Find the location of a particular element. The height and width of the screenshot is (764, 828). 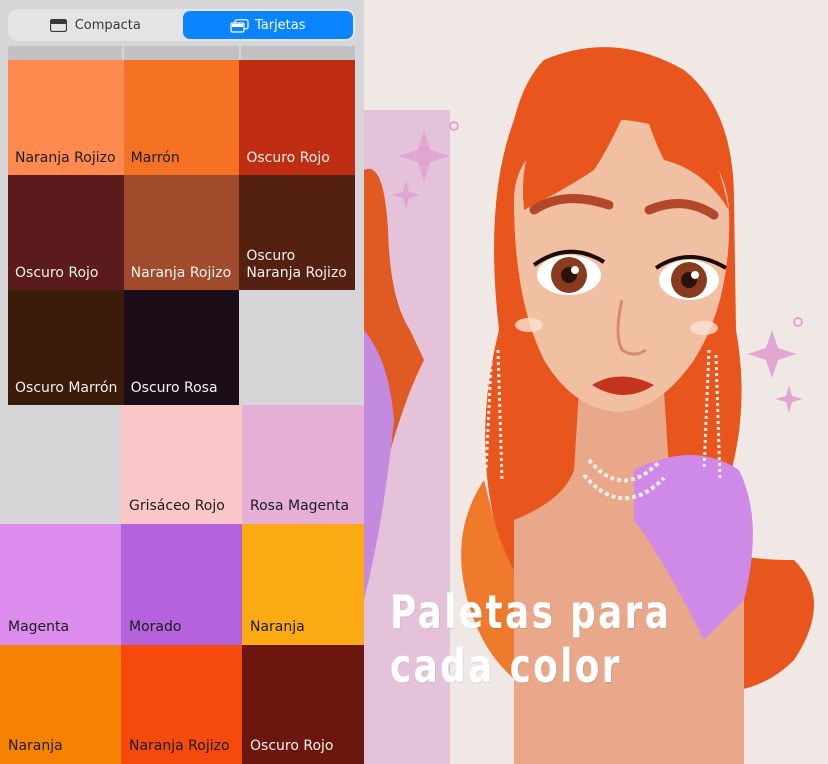

cards-view-icon is located at coordinates (239, 25).